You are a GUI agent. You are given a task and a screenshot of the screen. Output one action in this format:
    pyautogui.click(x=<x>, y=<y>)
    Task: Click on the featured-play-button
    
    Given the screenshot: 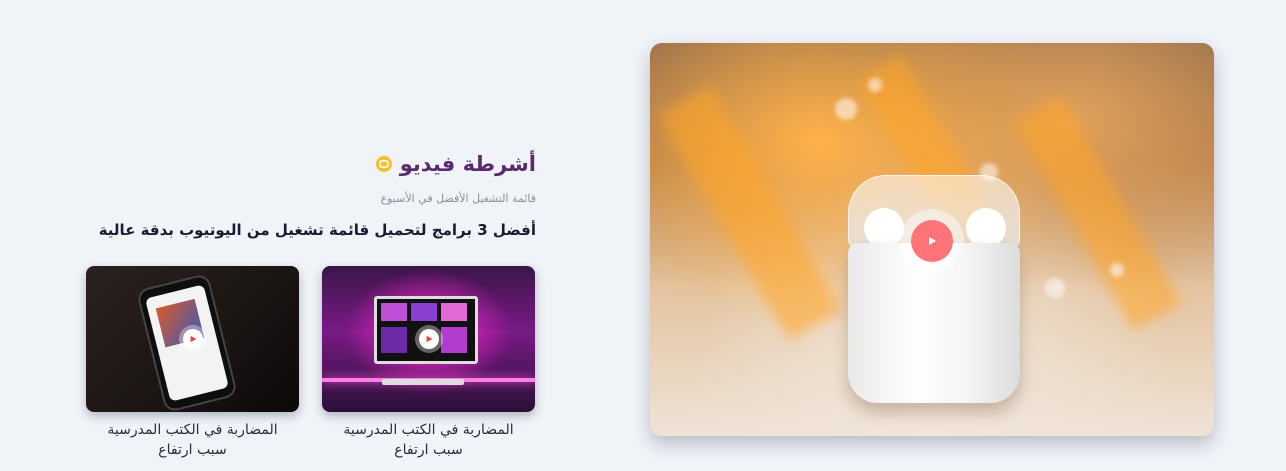 What is the action you would take?
    pyautogui.click(x=932, y=241)
    